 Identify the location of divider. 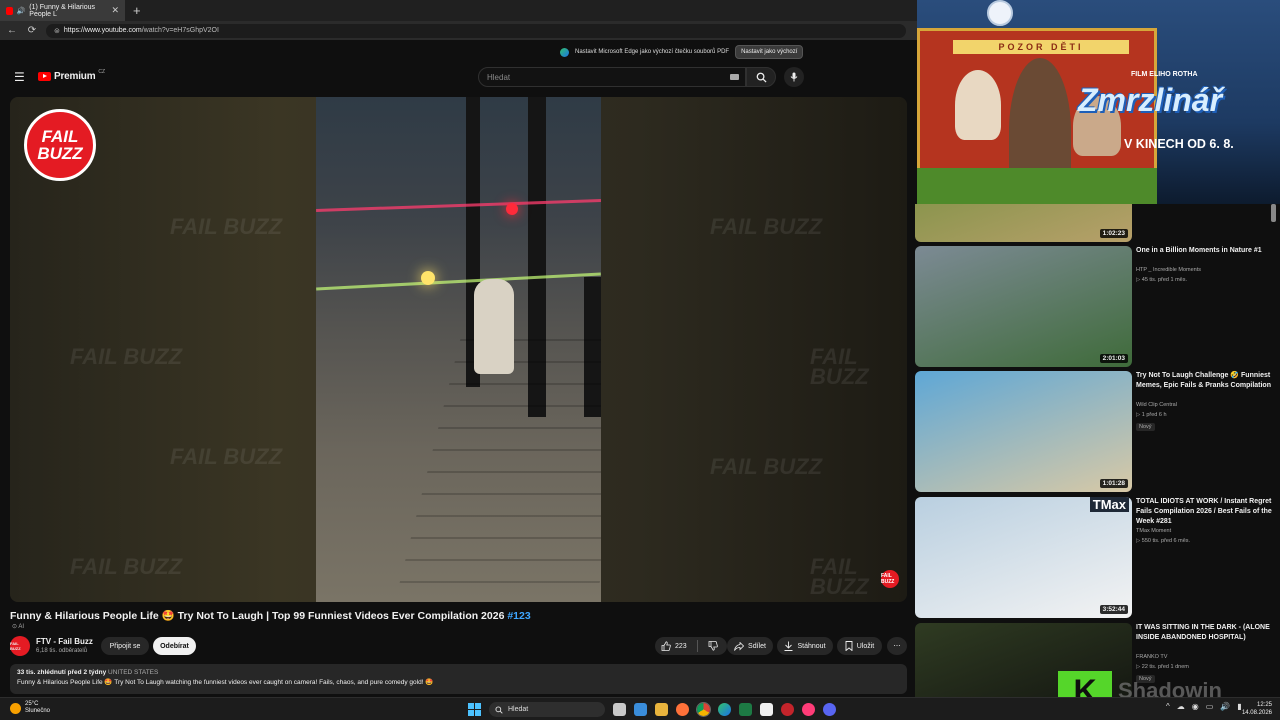
(697, 646).